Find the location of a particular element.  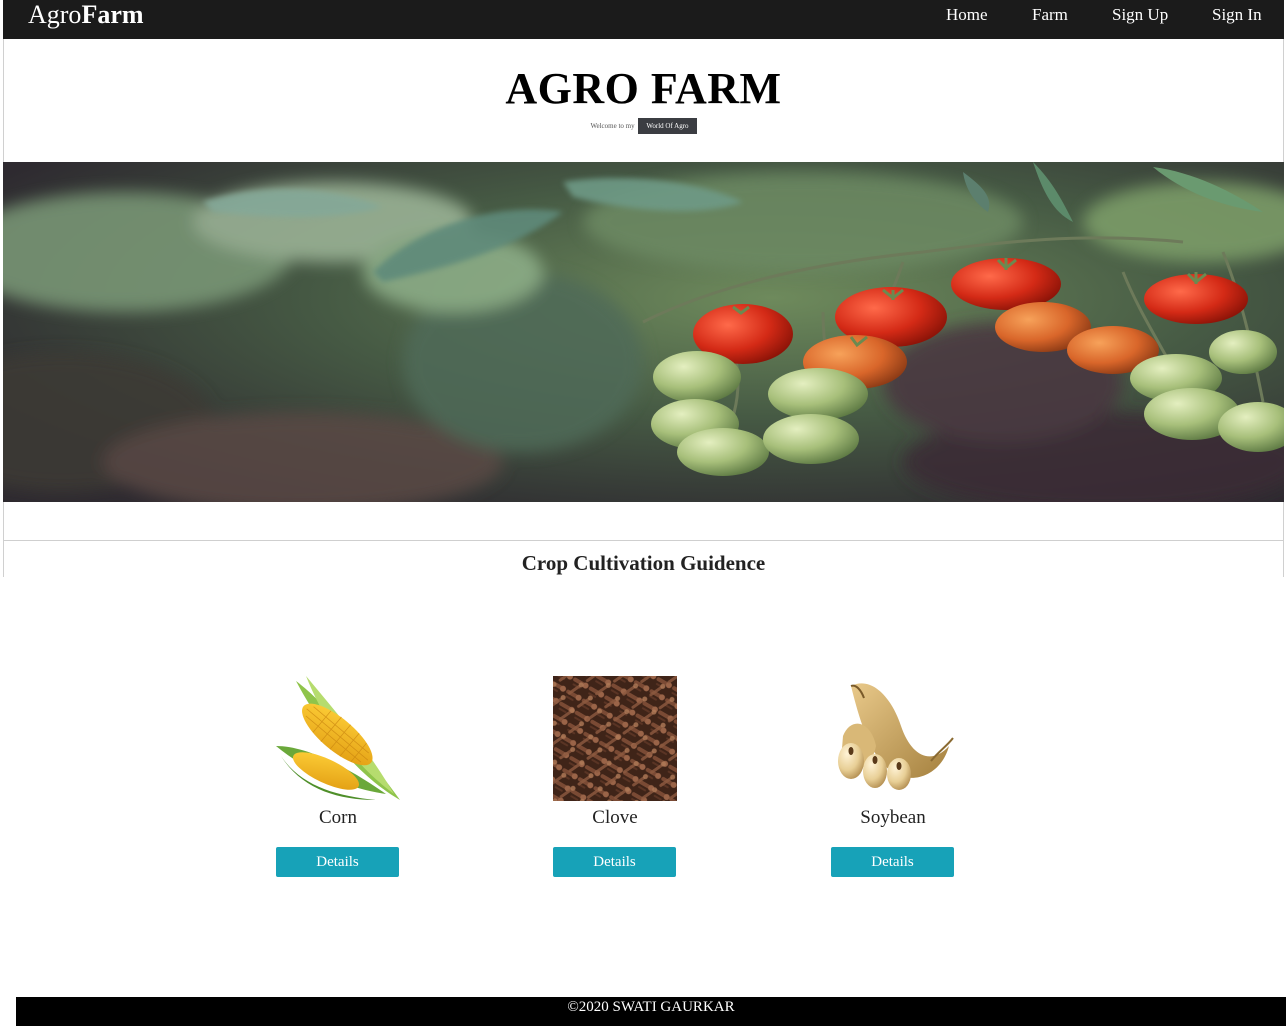

clove-image is located at coordinates (615, 738).